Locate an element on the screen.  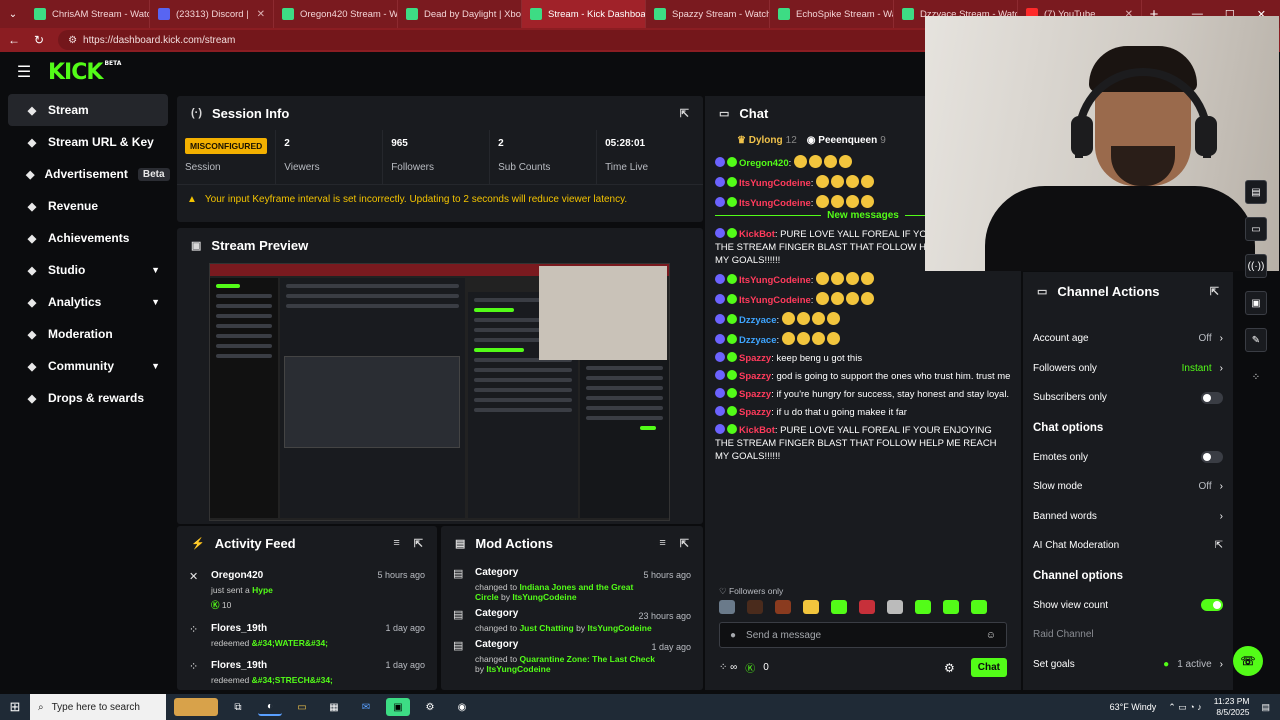
activity-user: Oregon420 is located at coordinates (242, 575).